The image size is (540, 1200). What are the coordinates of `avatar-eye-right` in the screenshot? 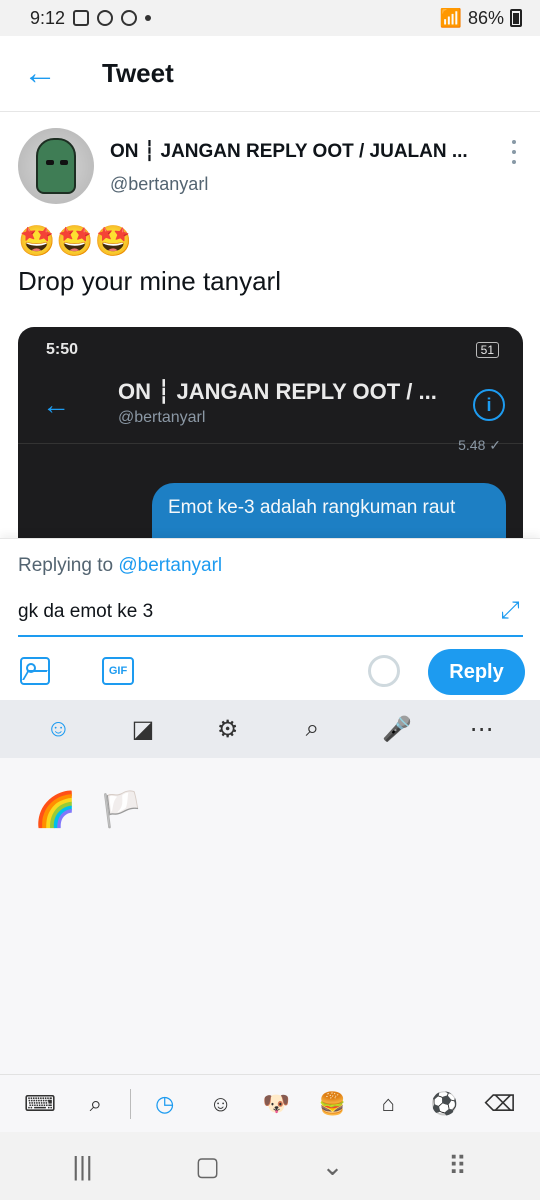 It's located at (64, 162).